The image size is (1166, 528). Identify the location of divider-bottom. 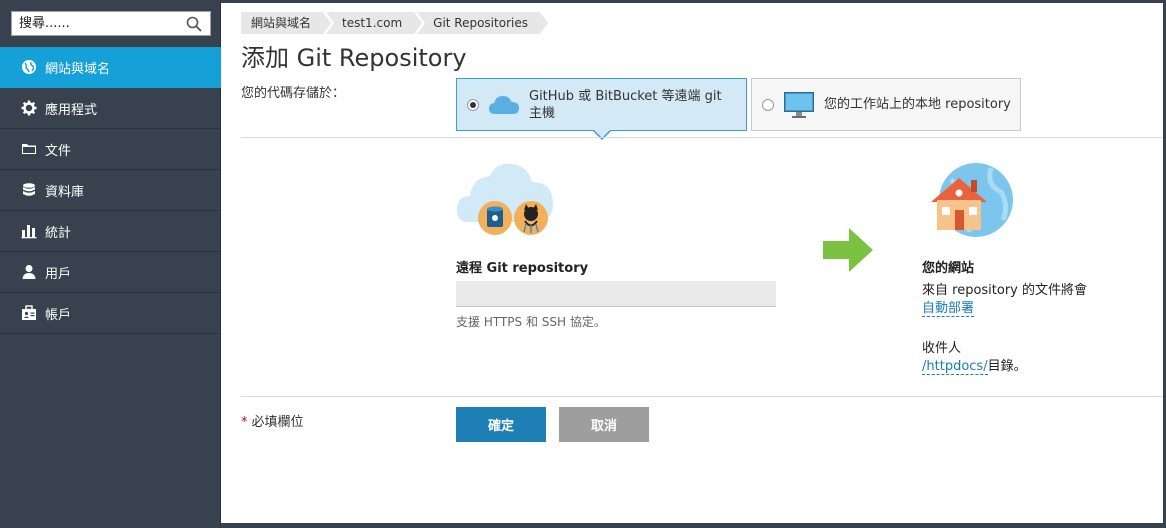
(702, 396).